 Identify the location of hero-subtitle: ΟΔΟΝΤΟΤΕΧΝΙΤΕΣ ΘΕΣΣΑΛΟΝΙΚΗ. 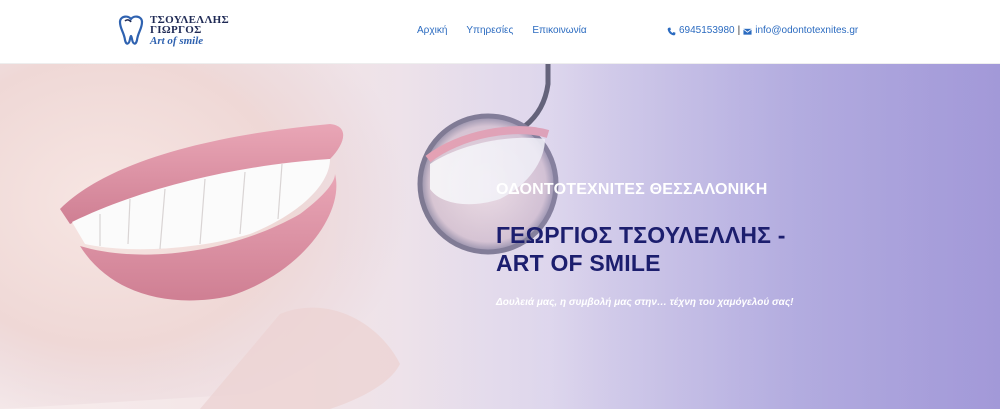
(632, 189).